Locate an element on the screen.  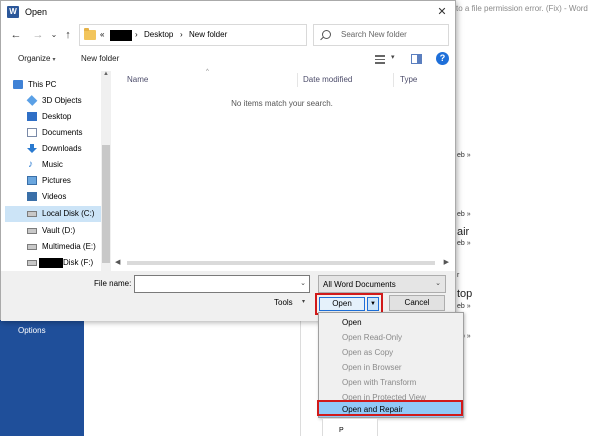
word-backstage-sidebar: Options is located at coordinates (42, 377).